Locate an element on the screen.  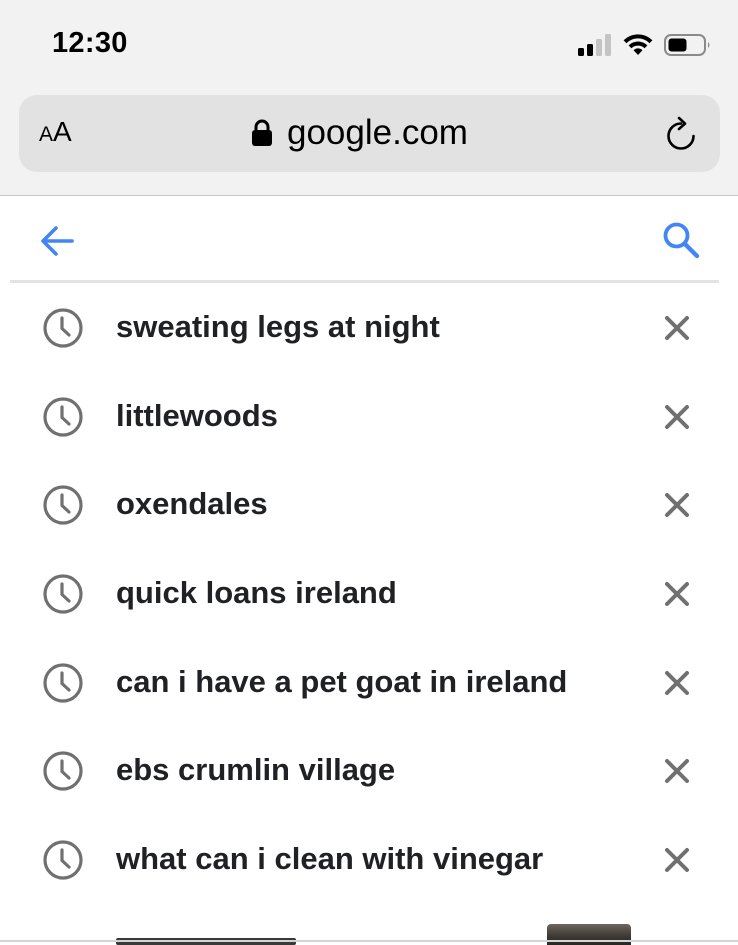
text-size-small-label: A is located at coordinates (46, 134).